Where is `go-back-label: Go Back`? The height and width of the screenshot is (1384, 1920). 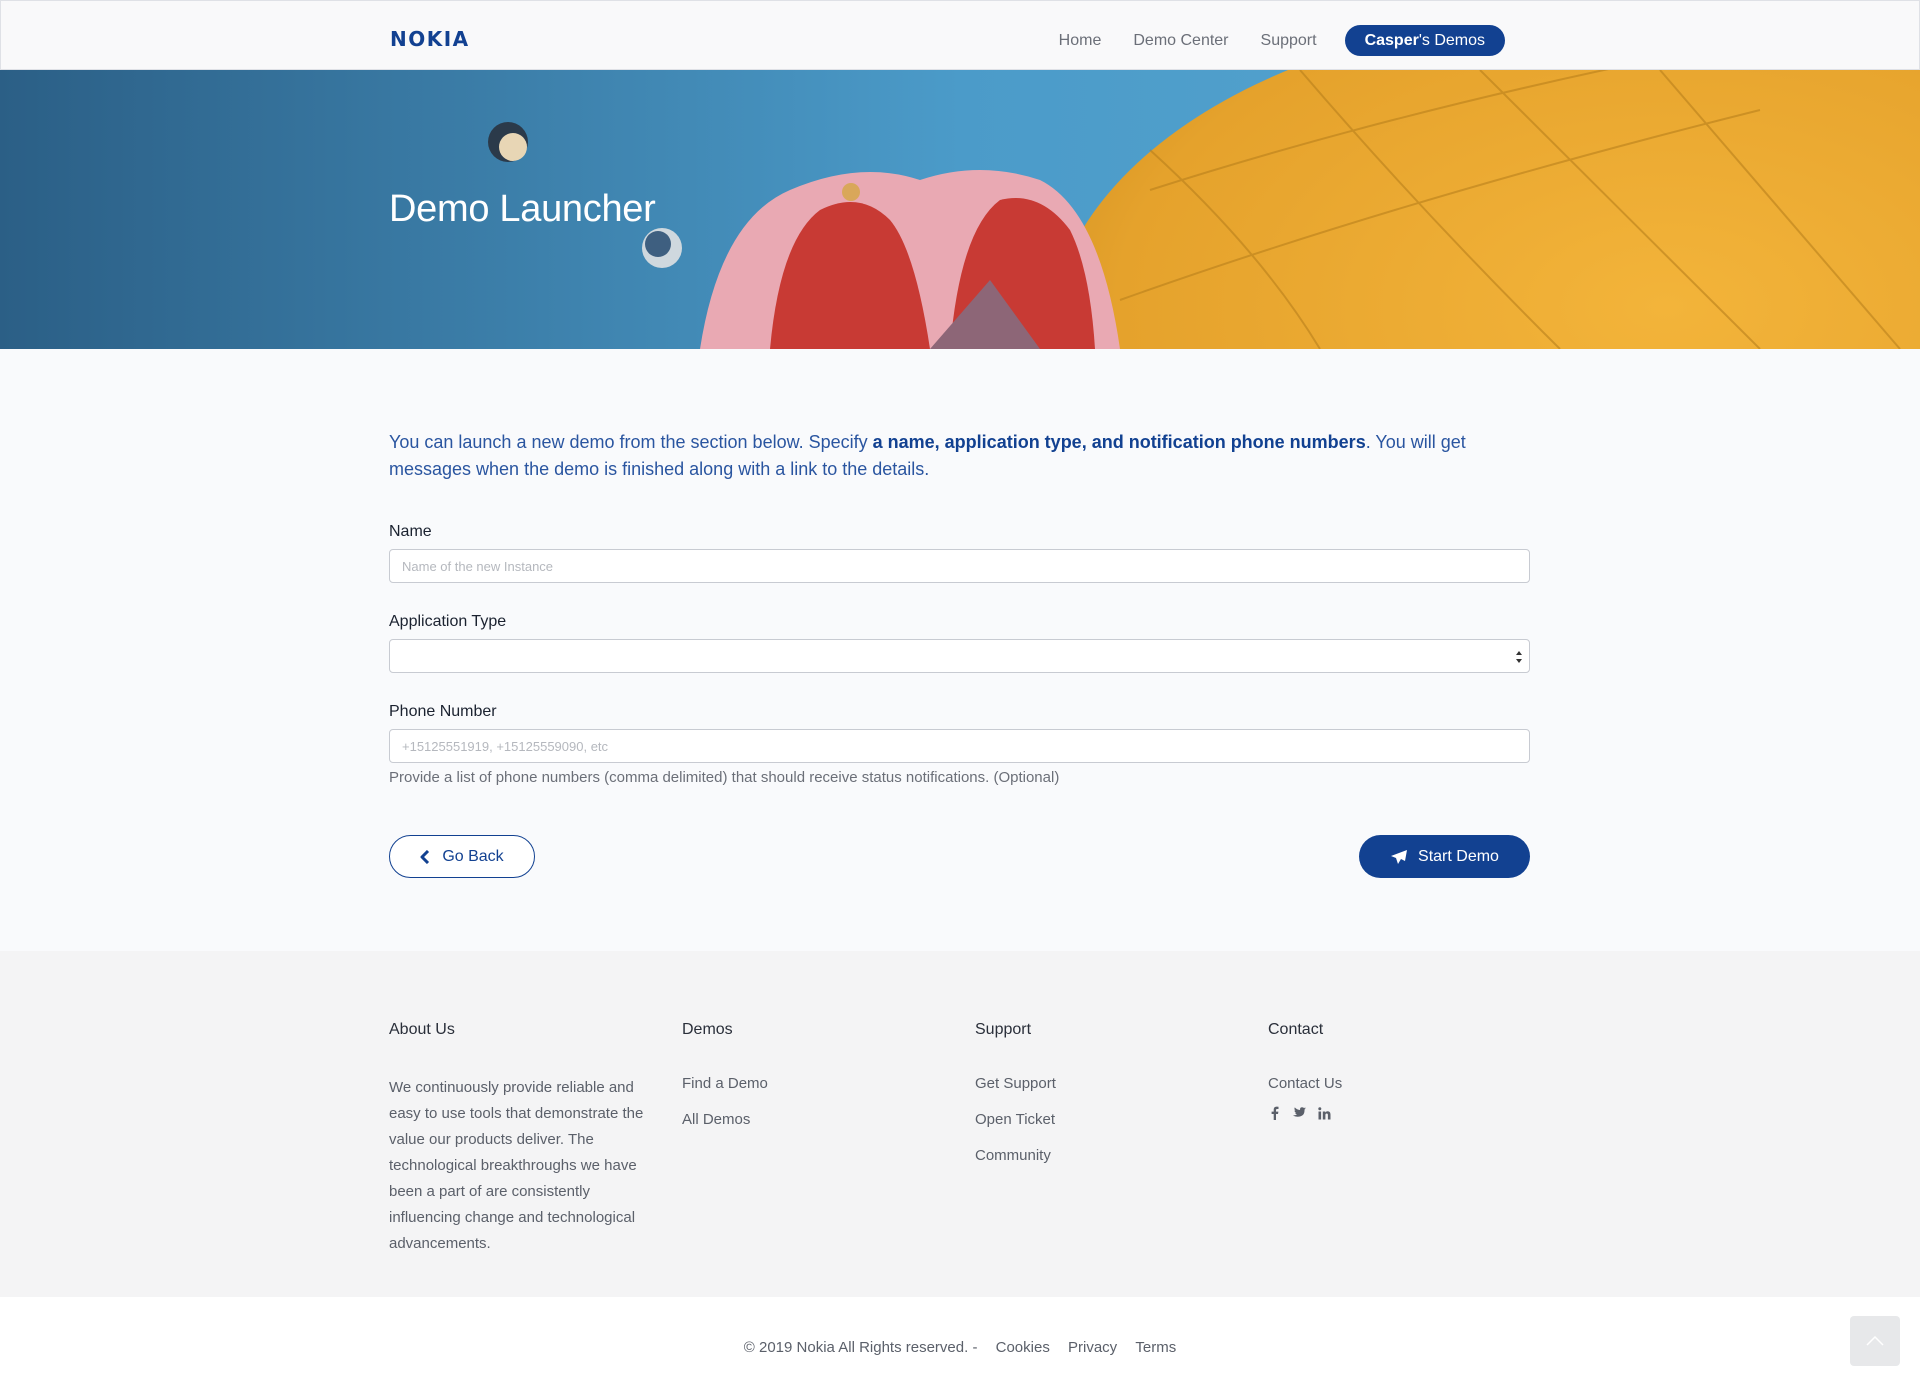
go-back-label: Go Back is located at coordinates (473, 856).